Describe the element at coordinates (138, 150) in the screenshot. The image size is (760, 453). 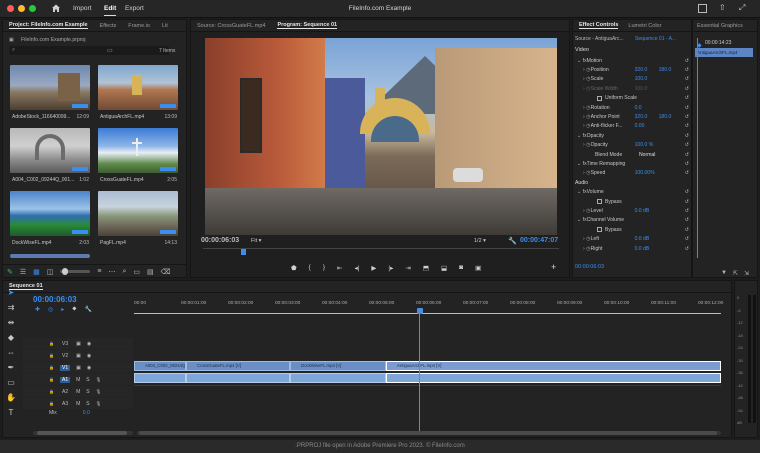
I see `thumbnail-crossguate` at that location.